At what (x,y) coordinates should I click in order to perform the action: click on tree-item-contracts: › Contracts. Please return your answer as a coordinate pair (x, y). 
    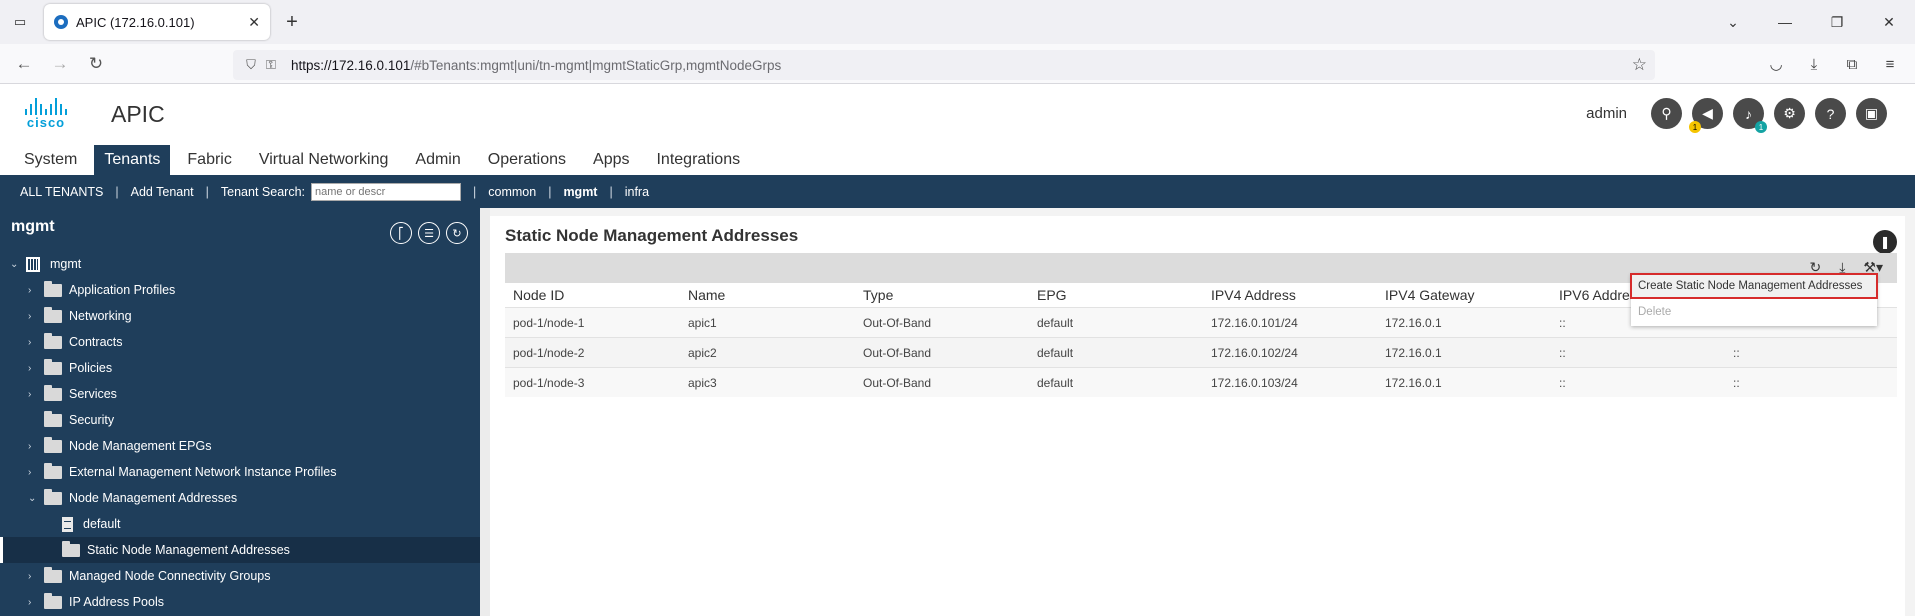
    Looking at the image, I should click on (240, 342).